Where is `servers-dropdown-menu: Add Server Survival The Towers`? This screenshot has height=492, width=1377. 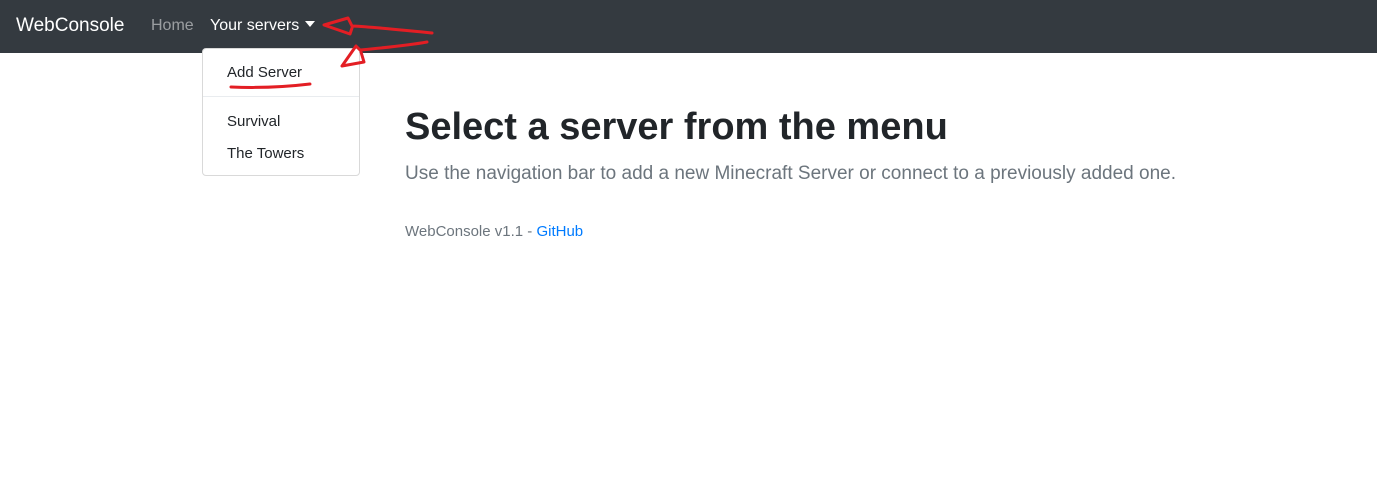 servers-dropdown-menu: Add Server Survival The Towers is located at coordinates (281, 112).